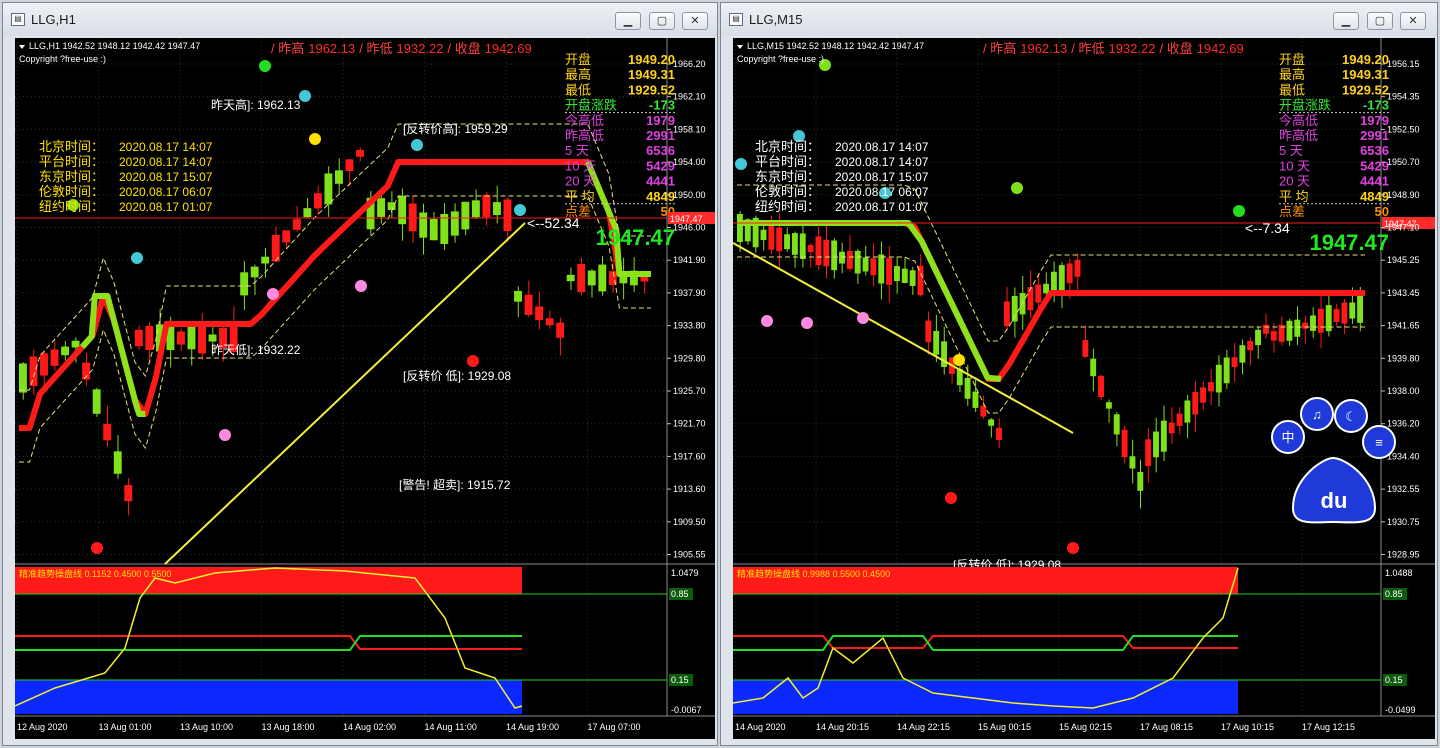  Describe the element at coordinates (1351, 416) in the screenshot. I see `paw-glyph: ☾` at that location.